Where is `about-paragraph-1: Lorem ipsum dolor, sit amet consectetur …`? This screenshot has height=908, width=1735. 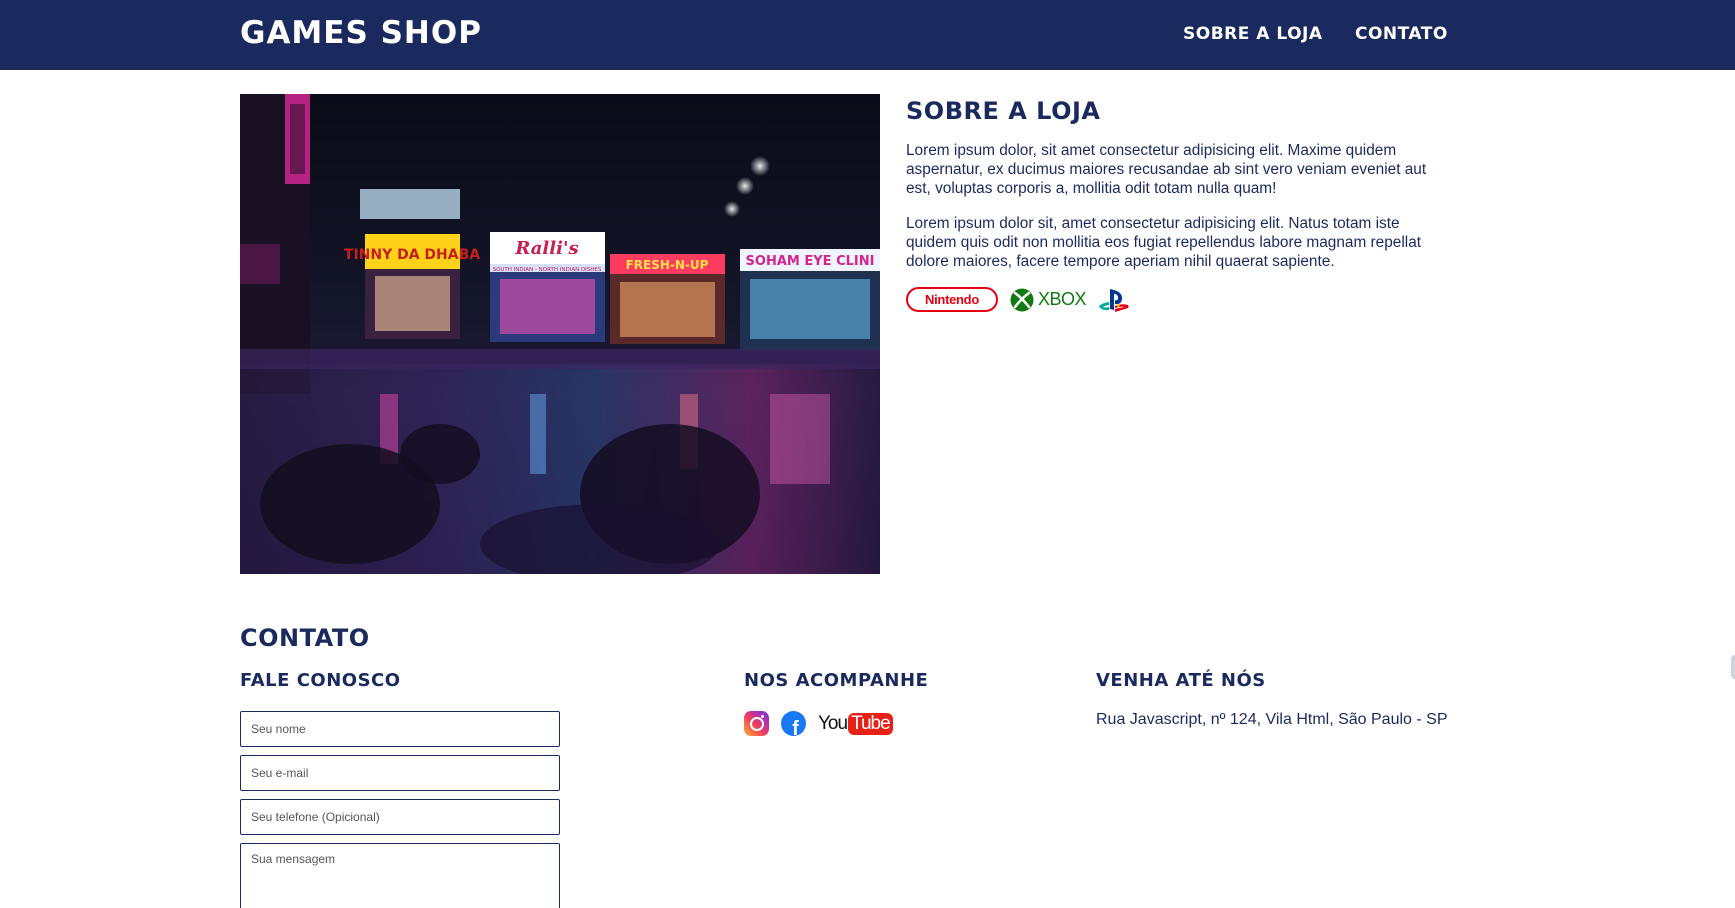 about-paragraph-1: Lorem ipsum dolor, sit amet consectetur … is located at coordinates (1166, 169).